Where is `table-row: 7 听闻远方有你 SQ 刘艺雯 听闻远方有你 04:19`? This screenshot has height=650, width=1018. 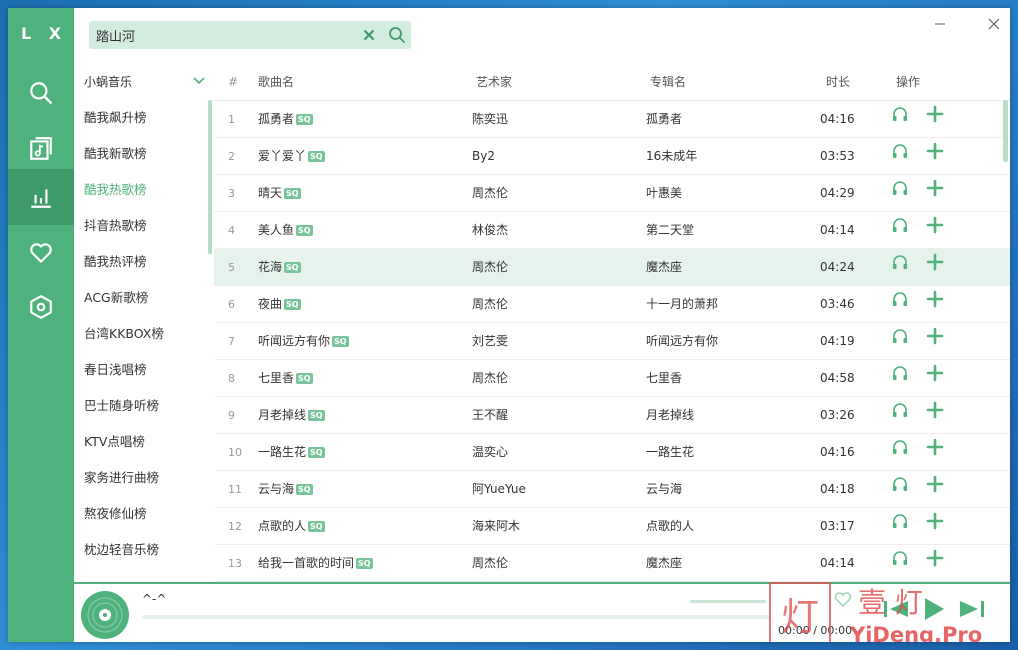 table-row: 7 听闻远方有你 SQ 刘艺雯 听闻远方有你 04:19 is located at coordinates (612, 341).